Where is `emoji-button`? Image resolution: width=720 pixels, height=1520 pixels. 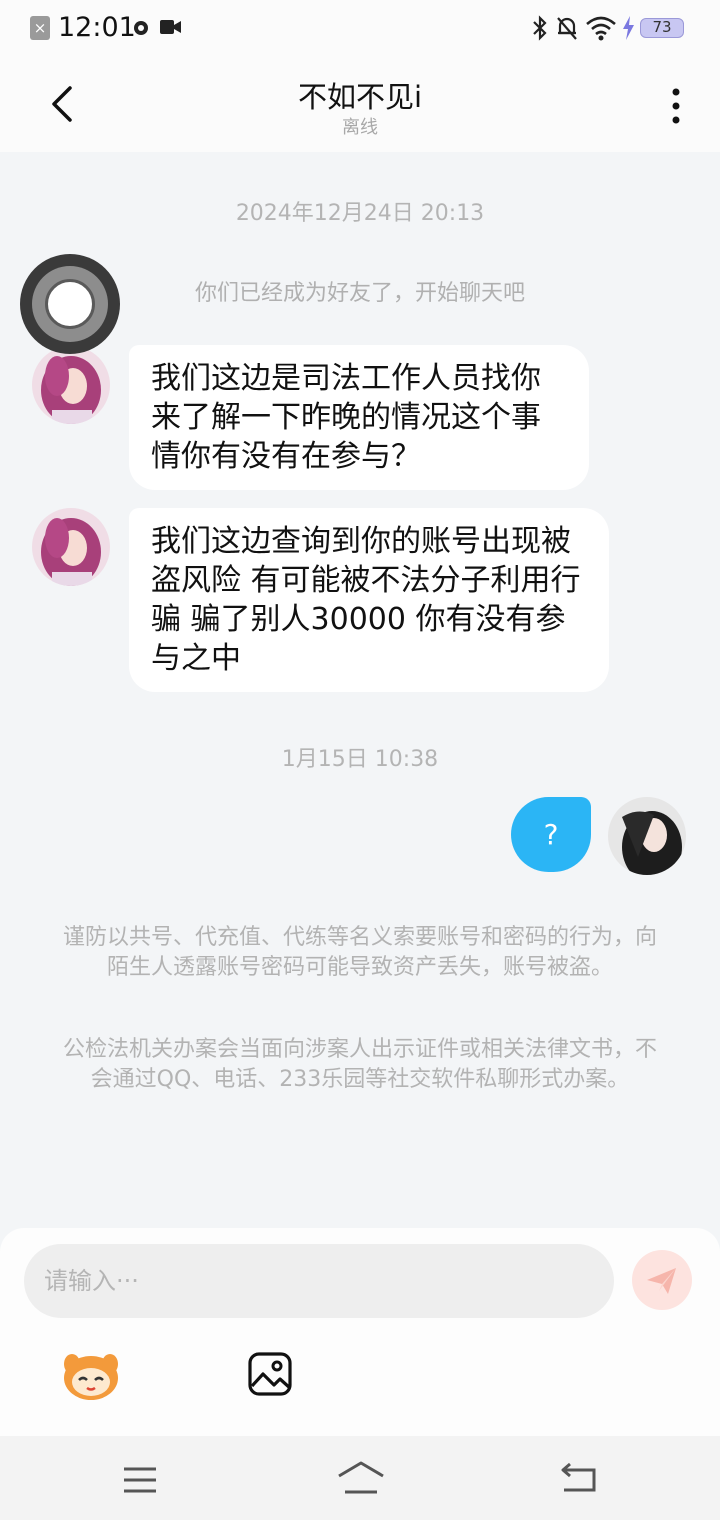
emoji-button is located at coordinates (91, 1378).